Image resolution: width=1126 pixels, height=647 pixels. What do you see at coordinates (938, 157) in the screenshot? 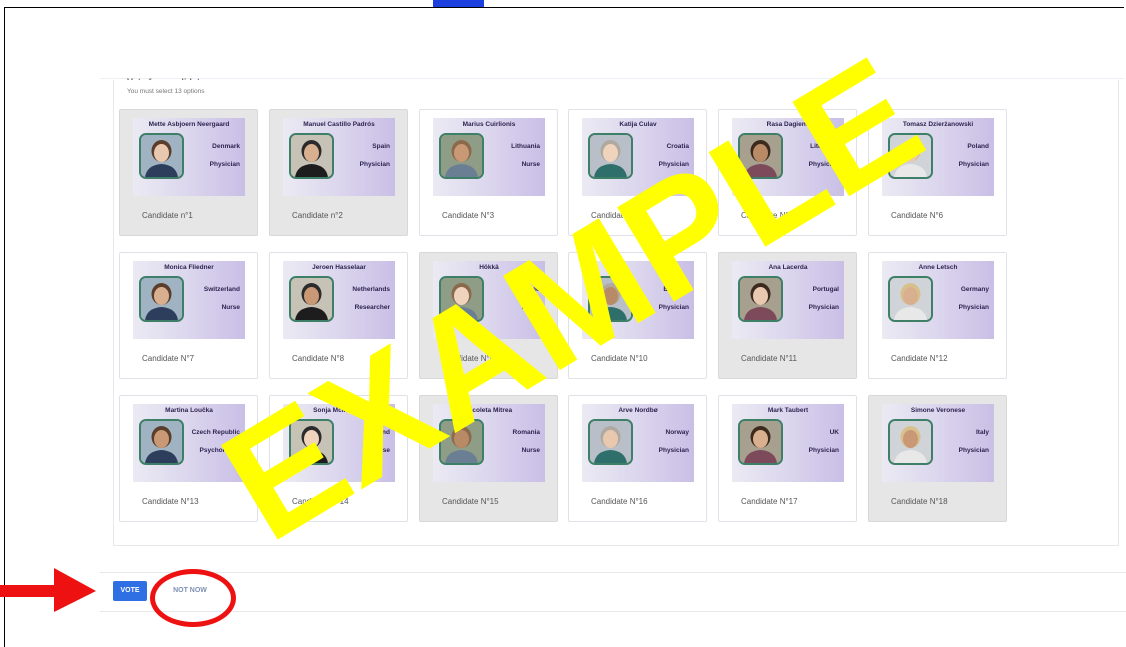
I see `candidate-visual: Tomasz Dzierżanowski Poland Physician` at bounding box center [938, 157].